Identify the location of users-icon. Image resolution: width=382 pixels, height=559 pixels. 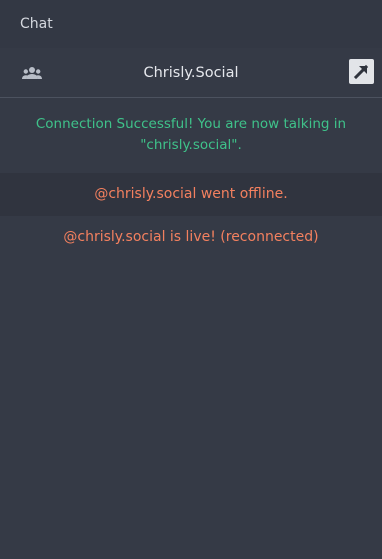
(32, 73).